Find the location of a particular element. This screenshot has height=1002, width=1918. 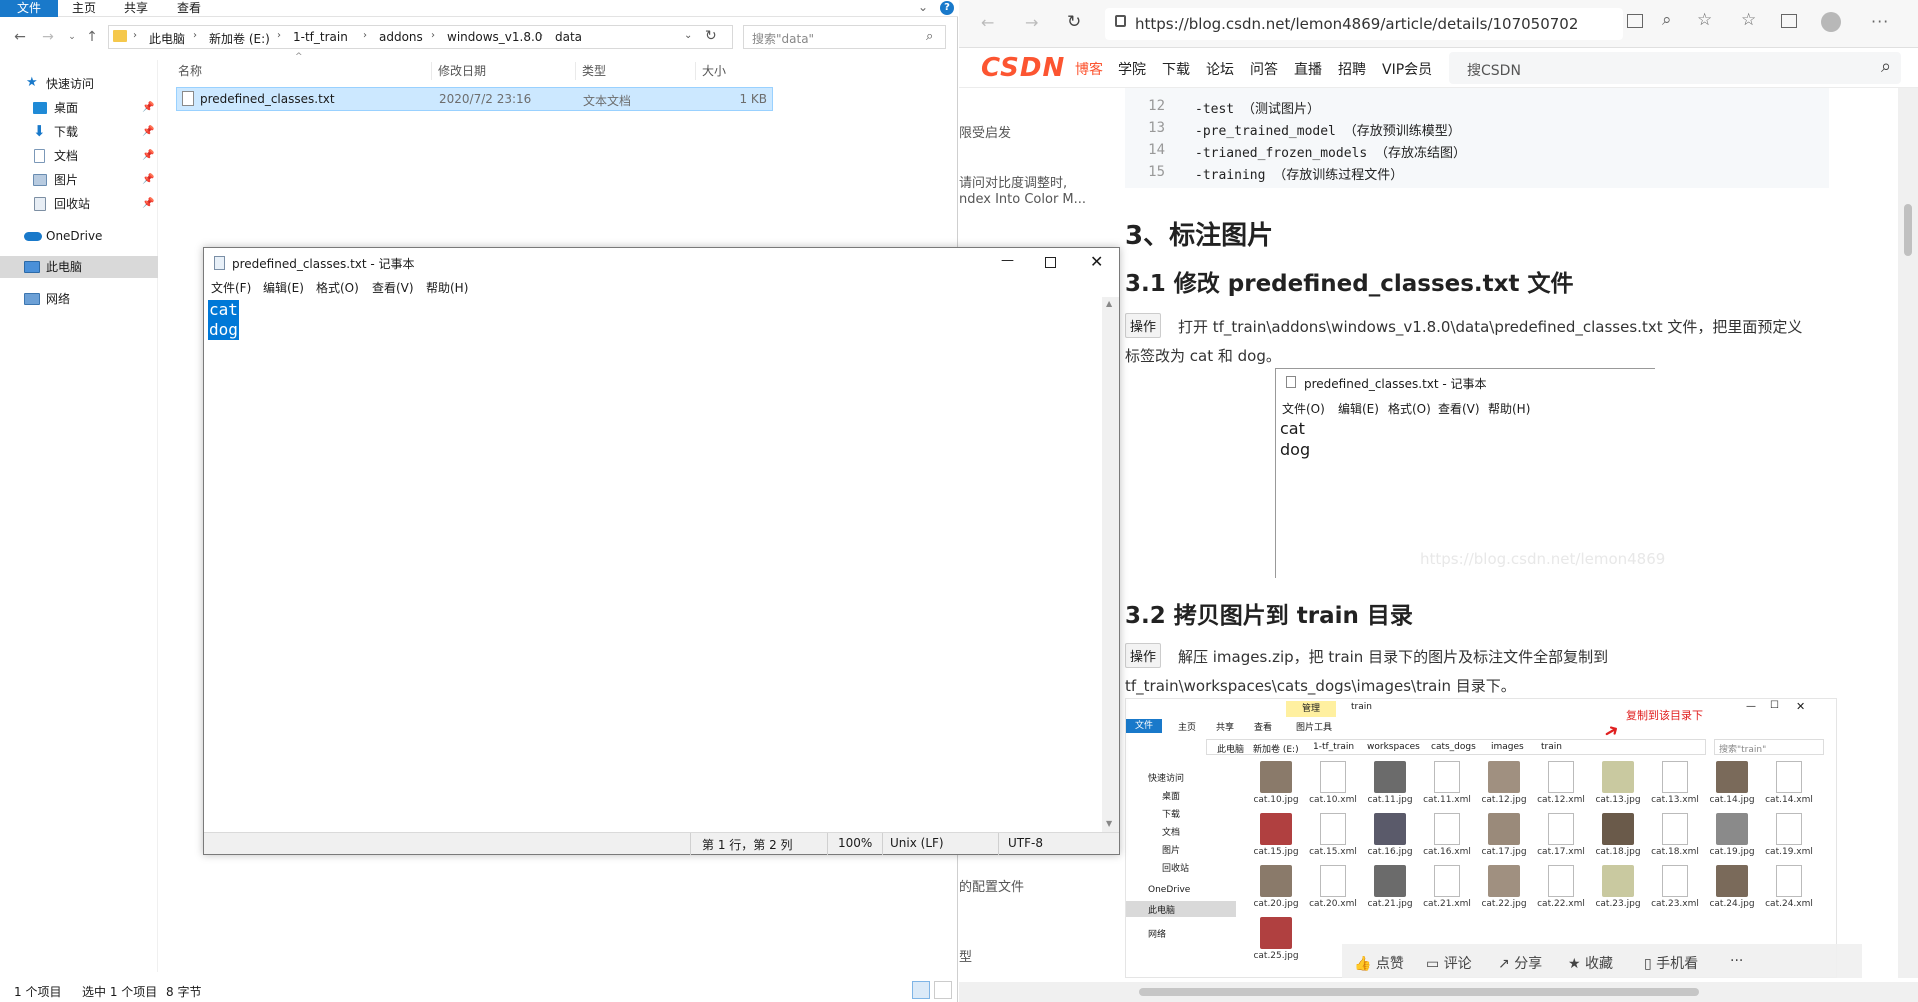

maximize-button is located at coordinates (1050, 262).